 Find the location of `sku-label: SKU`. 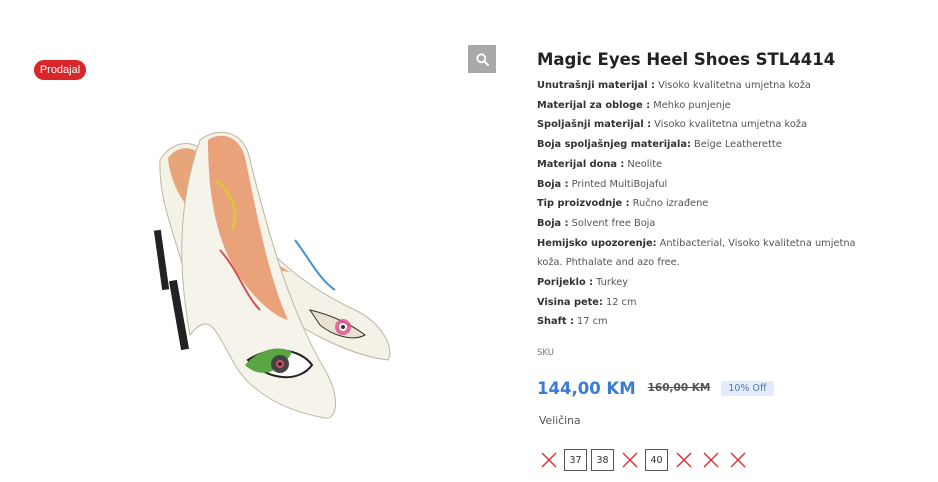

sku-label: SKU is located at coordinates (545, 353).